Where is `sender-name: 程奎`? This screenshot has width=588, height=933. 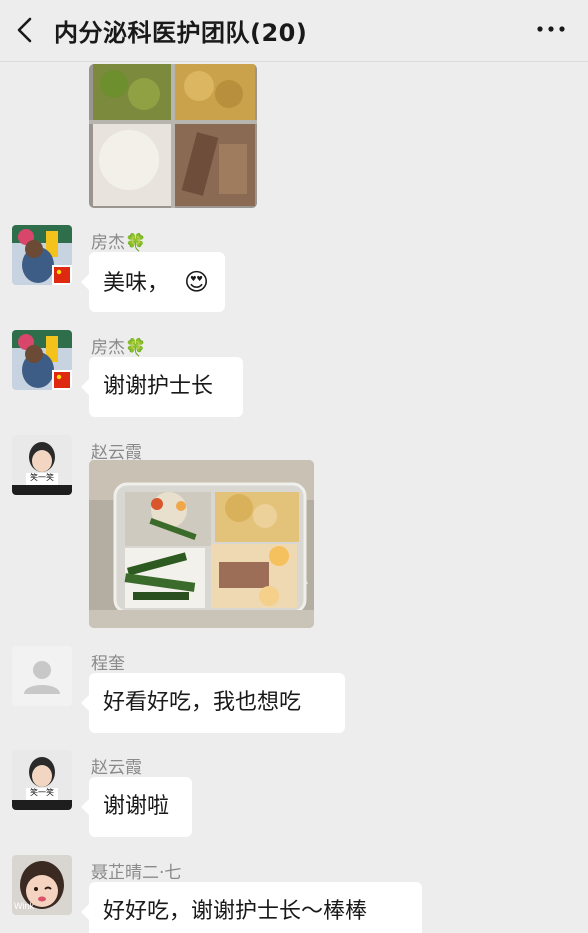
sender-name: 程奎 is located at coordinates (108, 664).